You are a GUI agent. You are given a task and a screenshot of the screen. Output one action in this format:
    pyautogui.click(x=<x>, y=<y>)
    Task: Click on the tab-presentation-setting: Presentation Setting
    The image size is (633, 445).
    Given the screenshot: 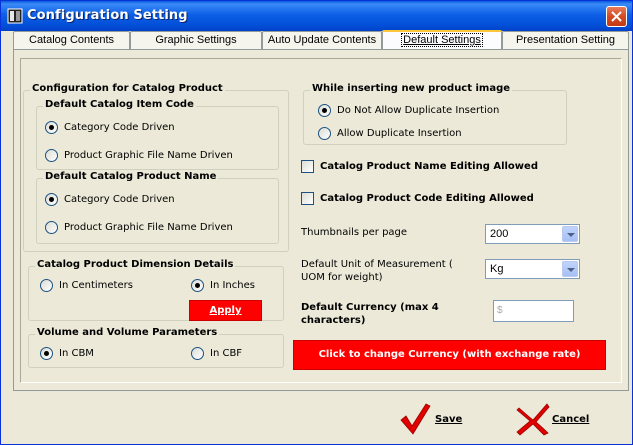 What is the action you would take?
    pyautogui.click(x=565, y=40)
    